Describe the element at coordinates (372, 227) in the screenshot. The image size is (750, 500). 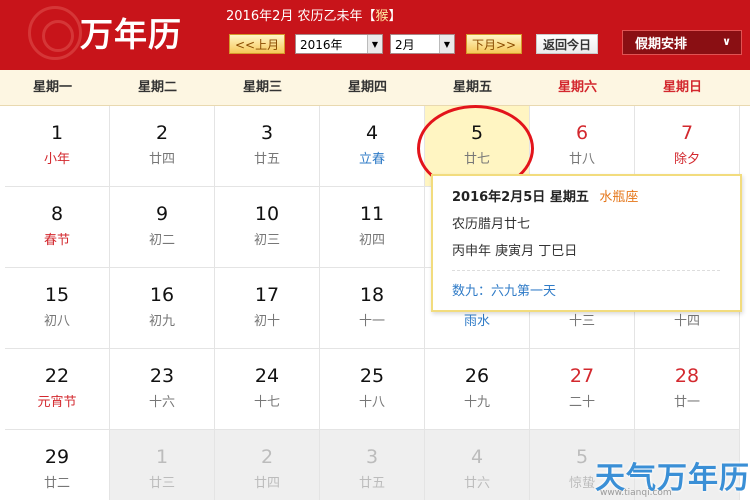
I see `calendar-day-cell: 11 初四` at that location.